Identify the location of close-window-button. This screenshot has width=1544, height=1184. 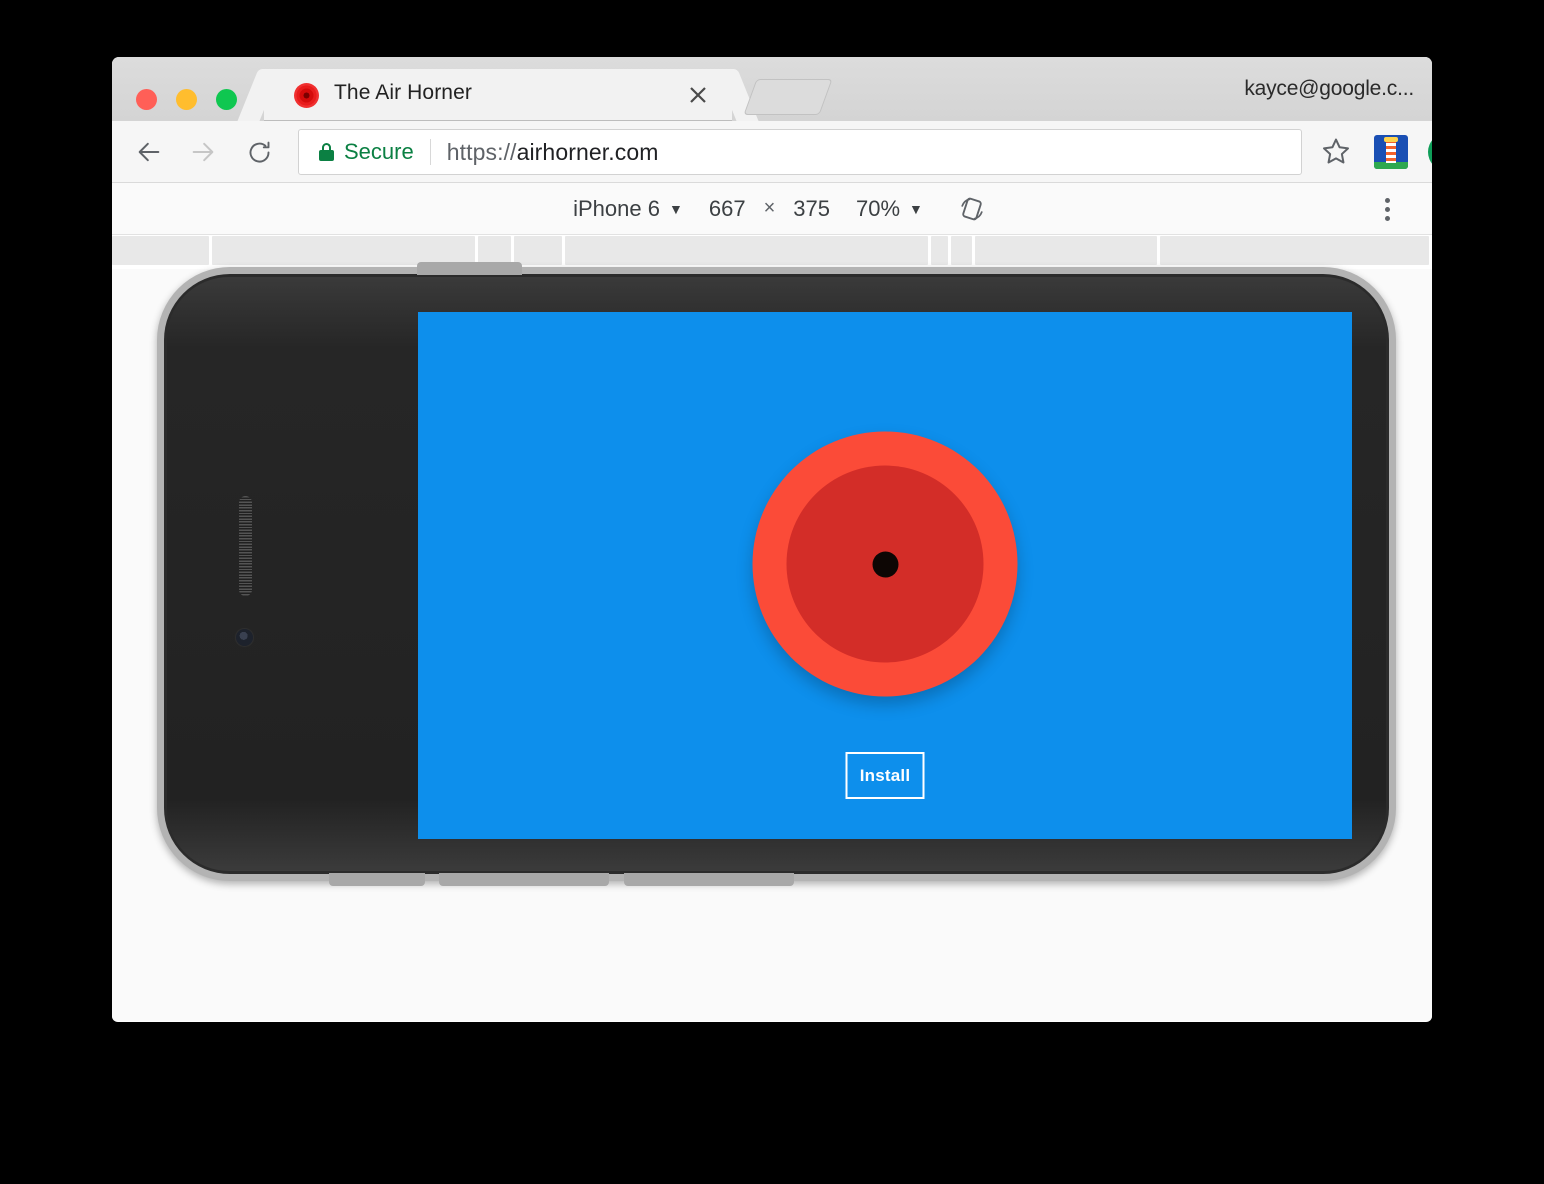
(146, 99).